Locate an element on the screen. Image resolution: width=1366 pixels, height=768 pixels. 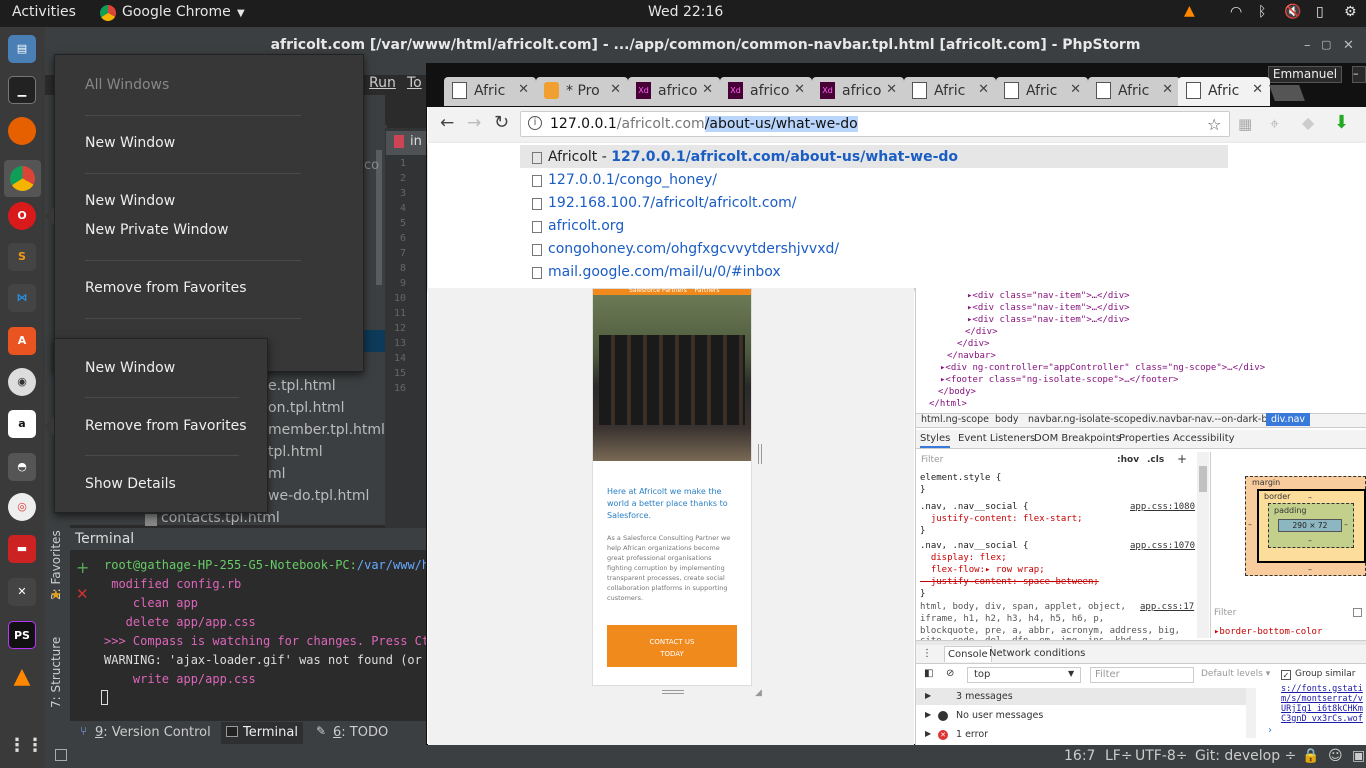
vlc-icon: ▲ is located at coordinates (22, 677).